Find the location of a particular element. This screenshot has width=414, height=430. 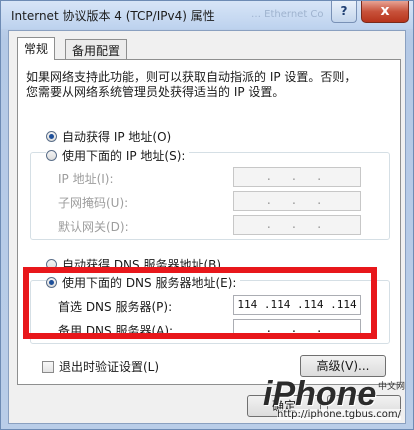

subnet-mask-label: 子网掩码(U): is located at coordinates (93, 203).